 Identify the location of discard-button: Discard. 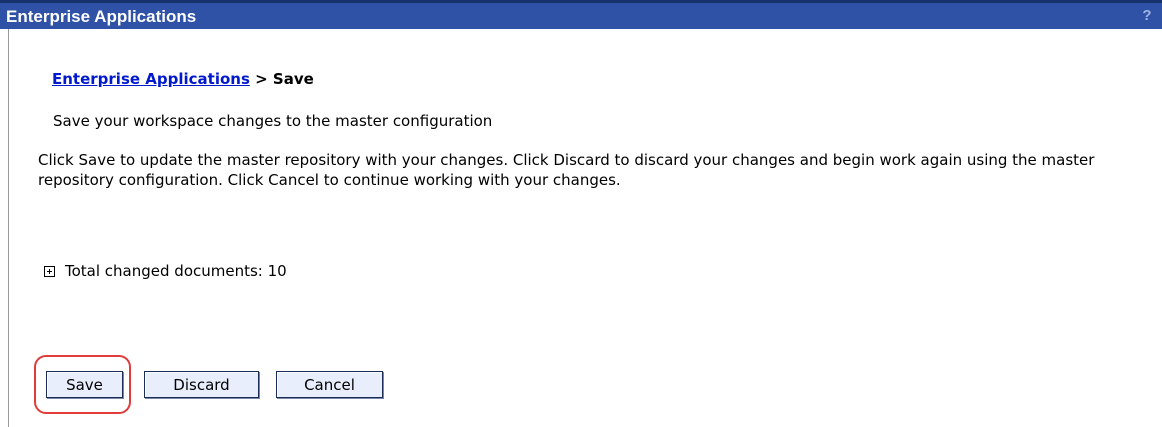
(201, 384).